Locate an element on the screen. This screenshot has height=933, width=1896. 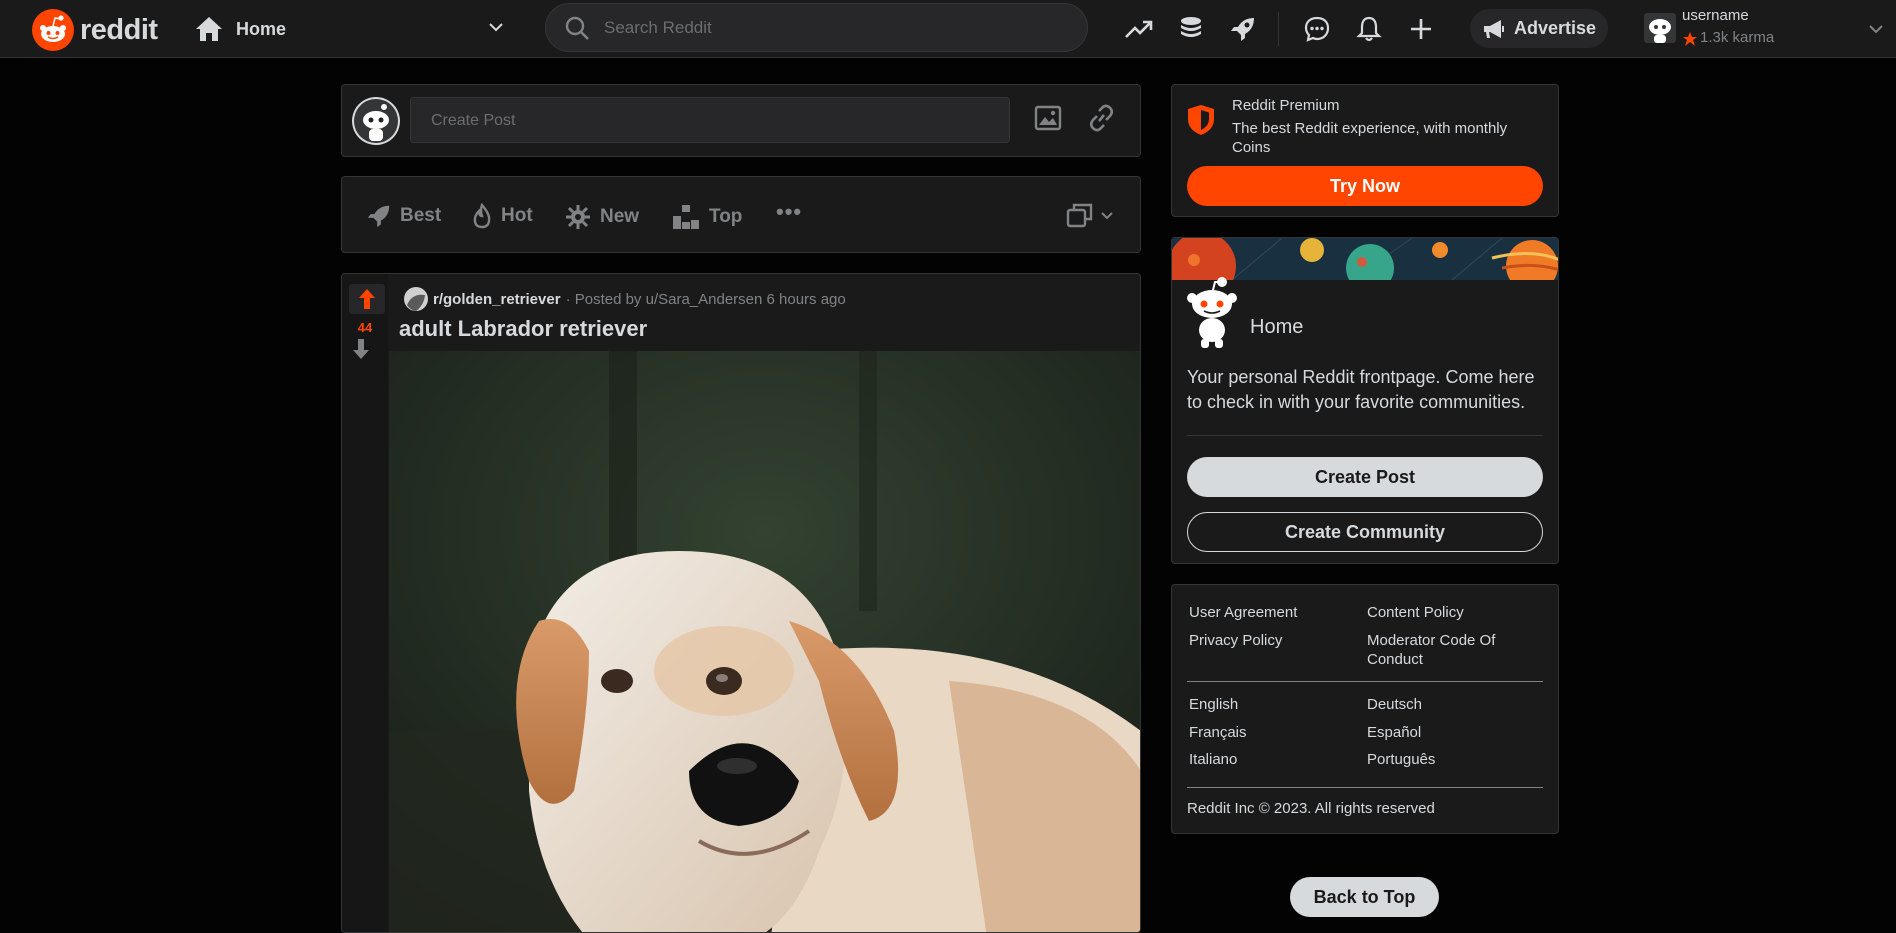
reddit-snoo-icon is located at coordinates (53, 30).